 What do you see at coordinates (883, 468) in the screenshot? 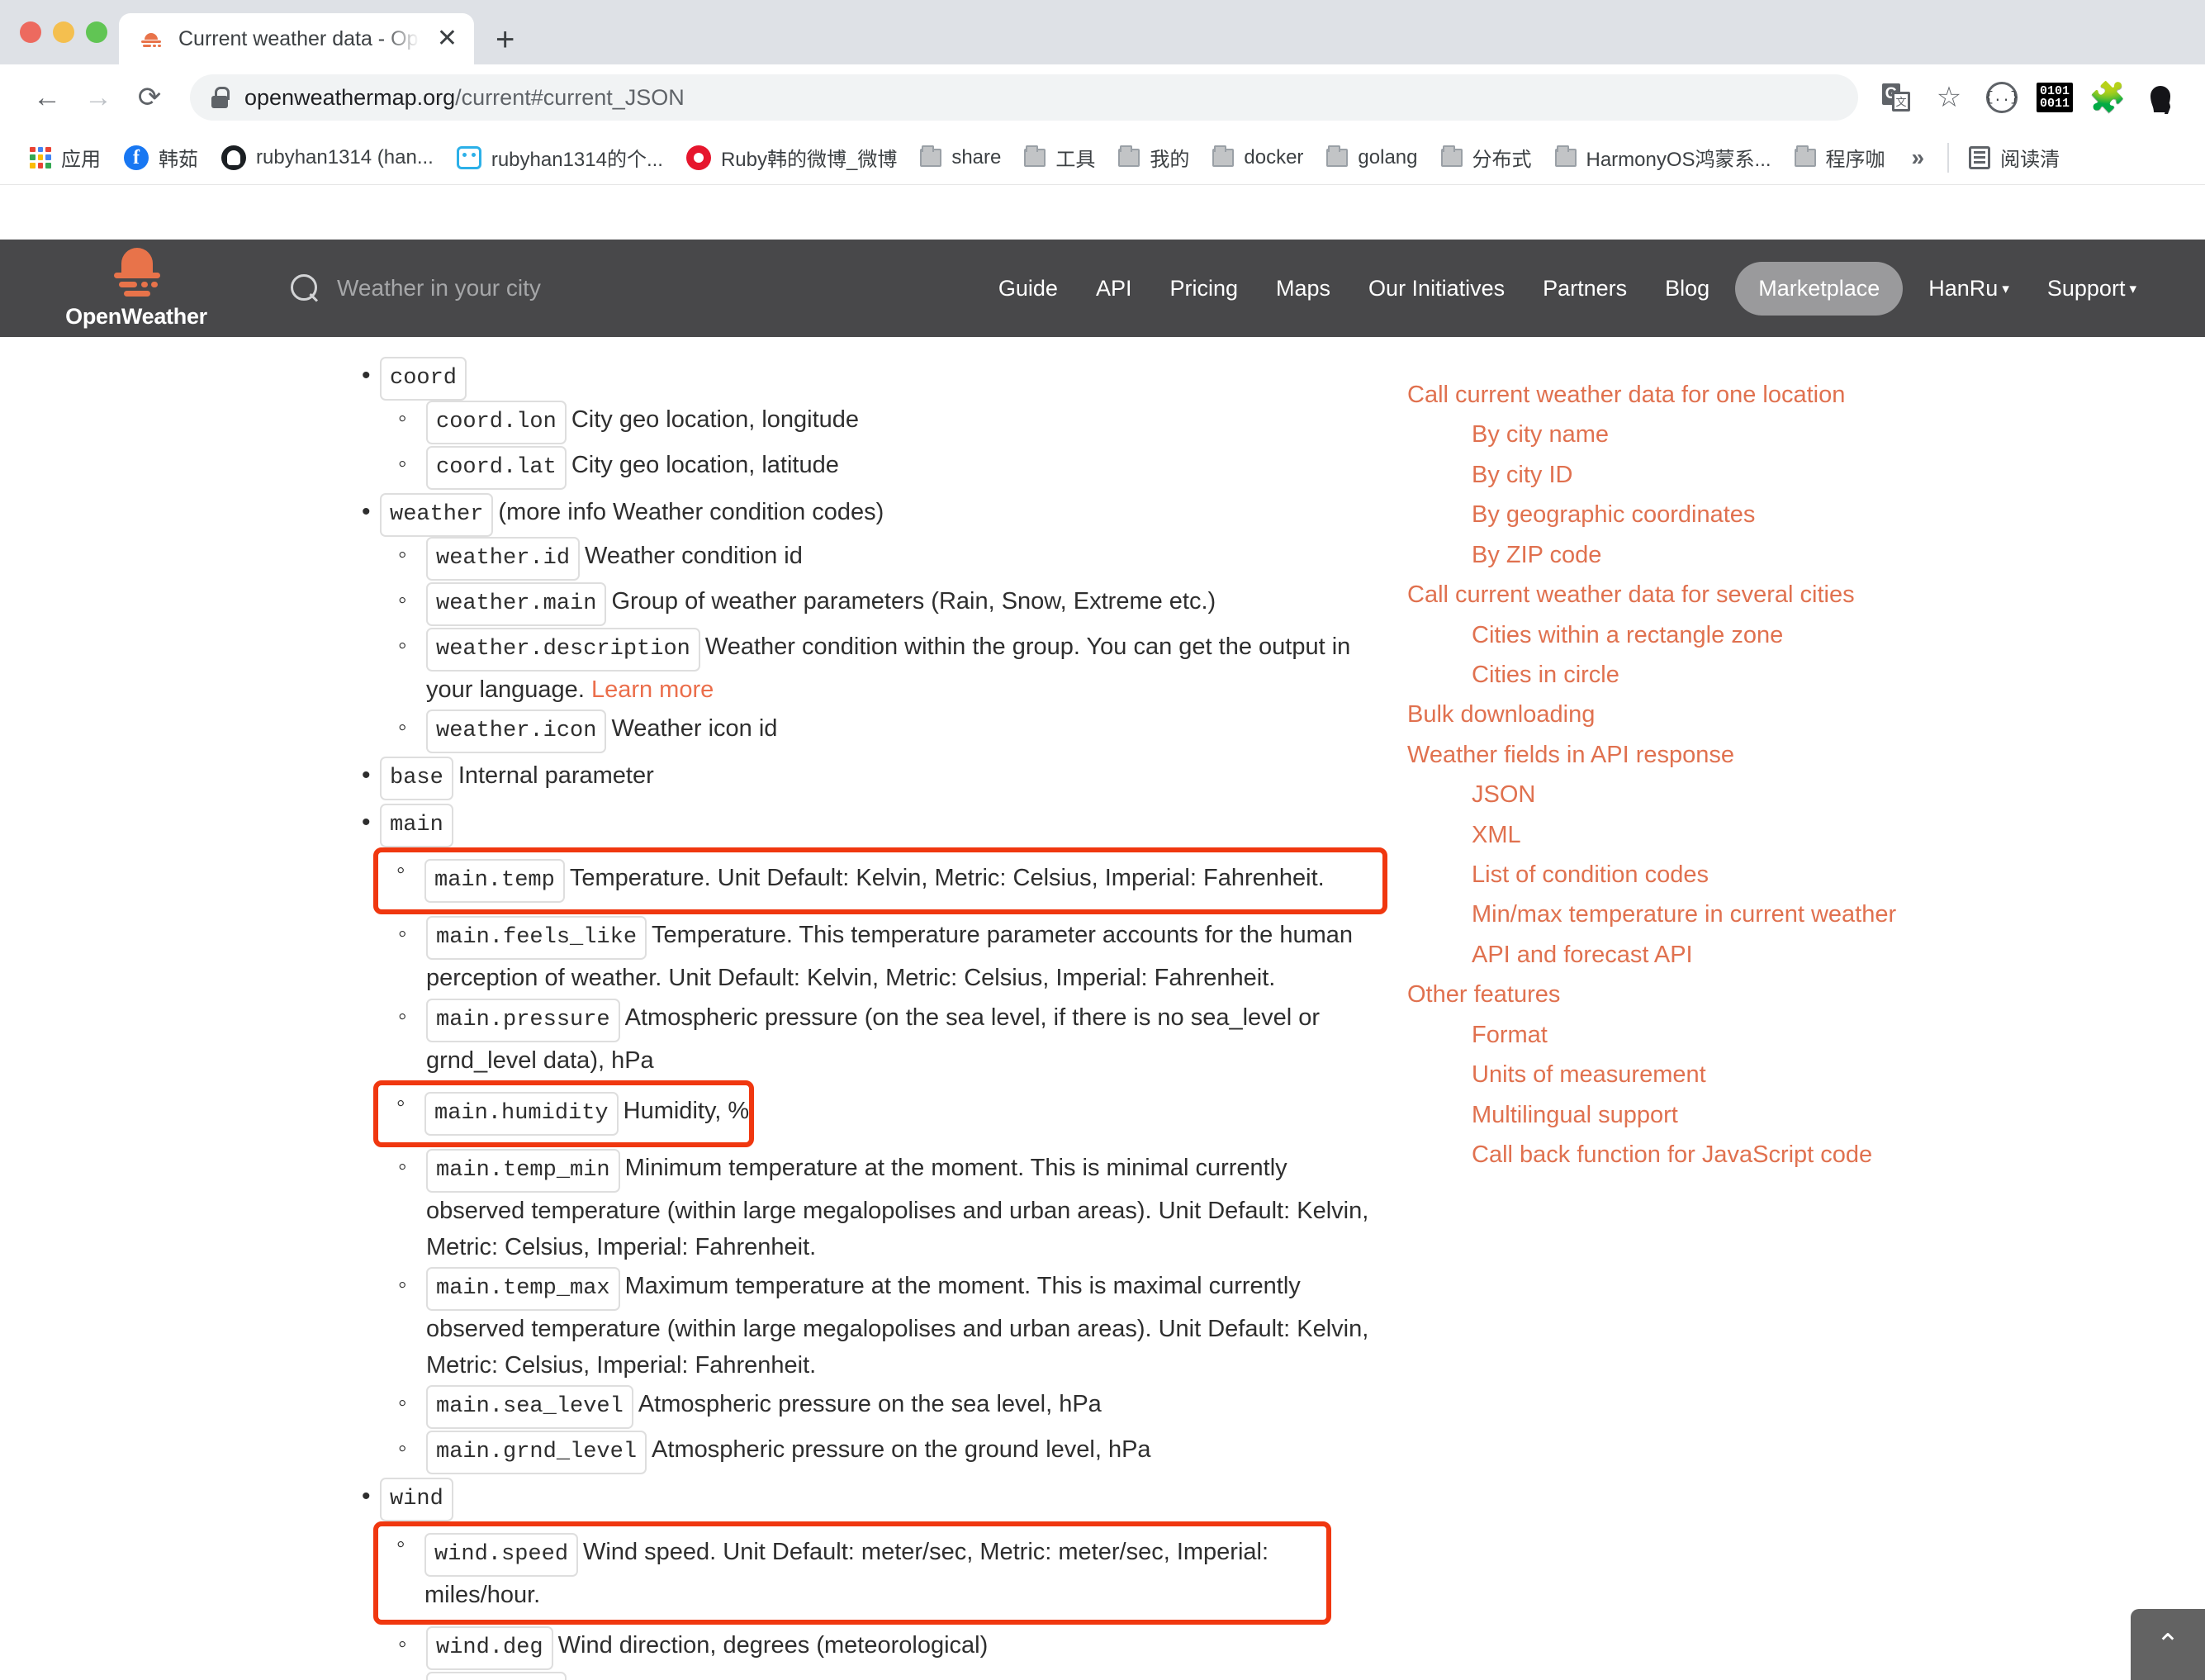
I see `field-coord-lat: coord.latCity geo location, latitude` at bounding box center [883, 468].